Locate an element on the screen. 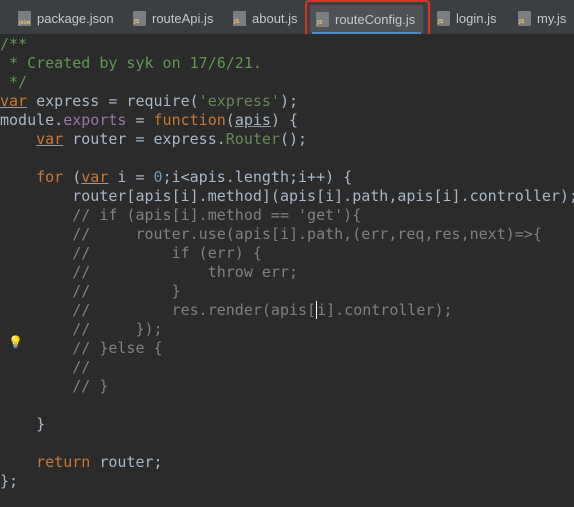  tab-label: my.js is located at coordinates (552, 18).